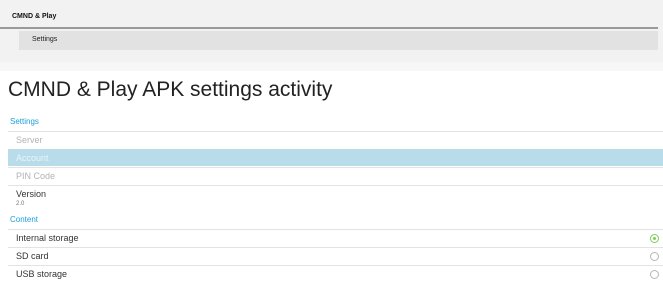 The image size is (663, 283). I want to click on section-header-content: Content, so click(24, 219).